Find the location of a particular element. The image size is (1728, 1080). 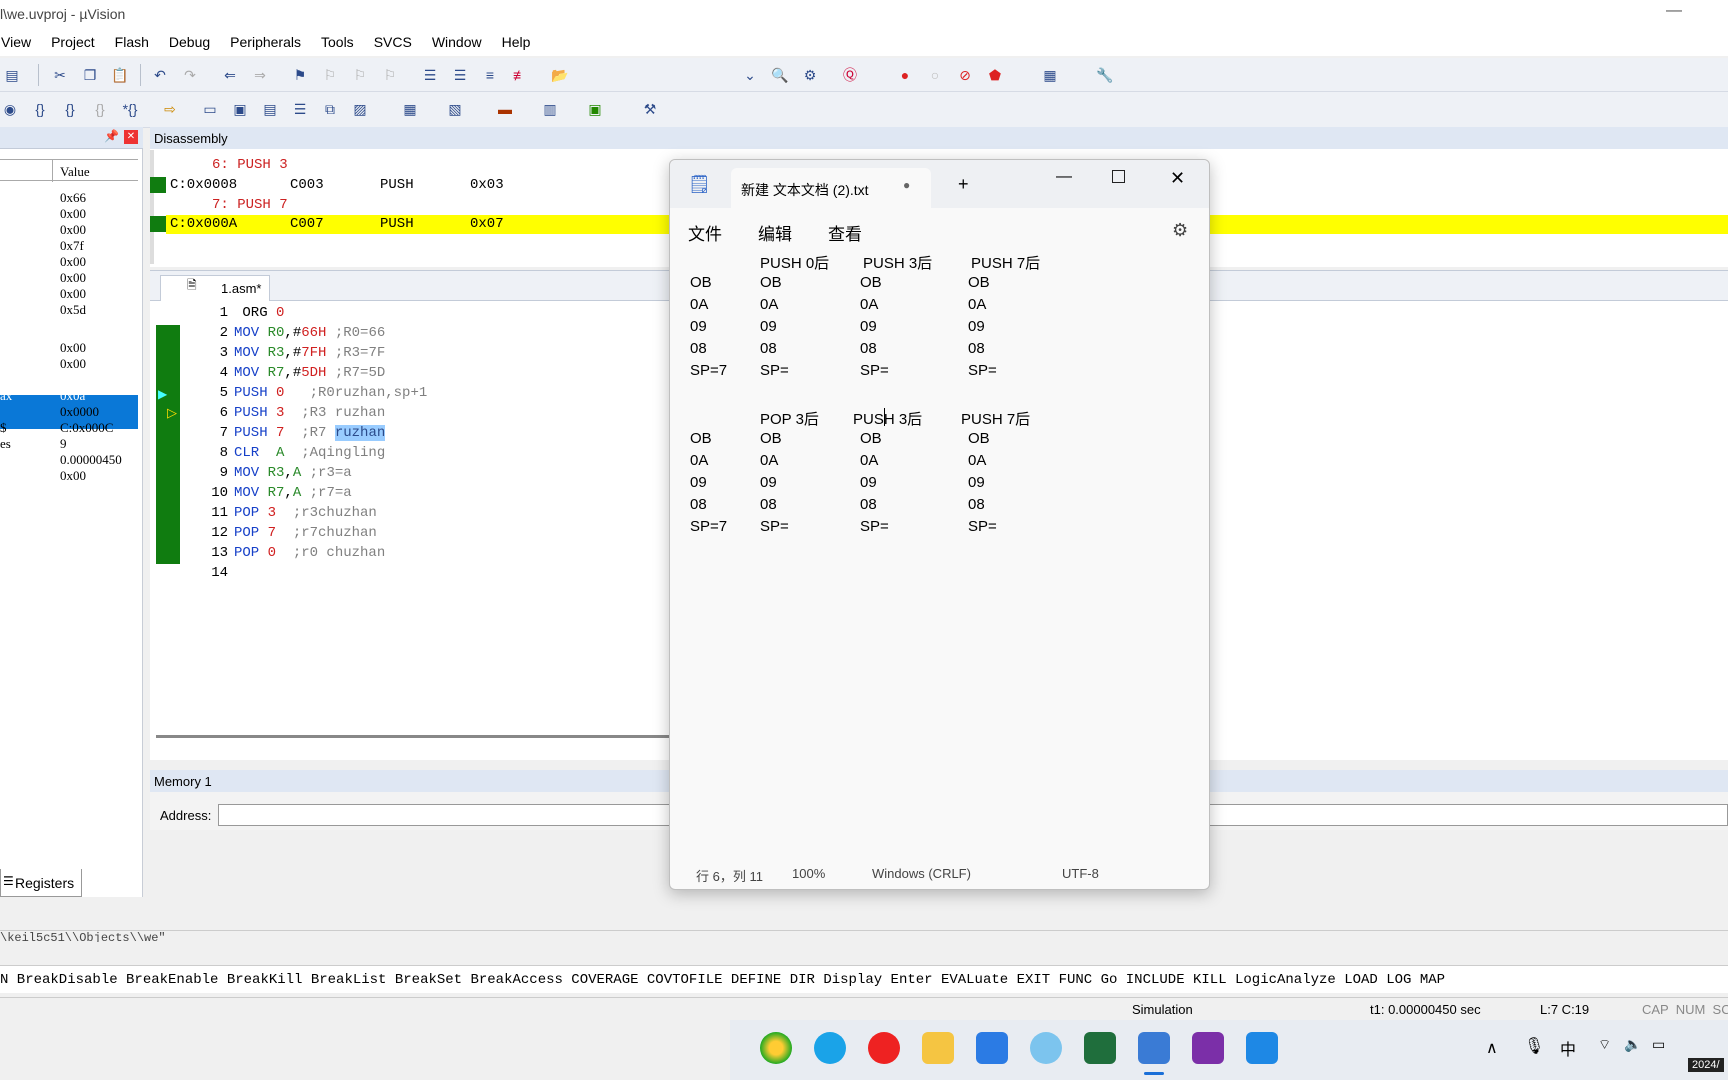

toolbox-icon: ⚒ is located at coordinates (650, 109).